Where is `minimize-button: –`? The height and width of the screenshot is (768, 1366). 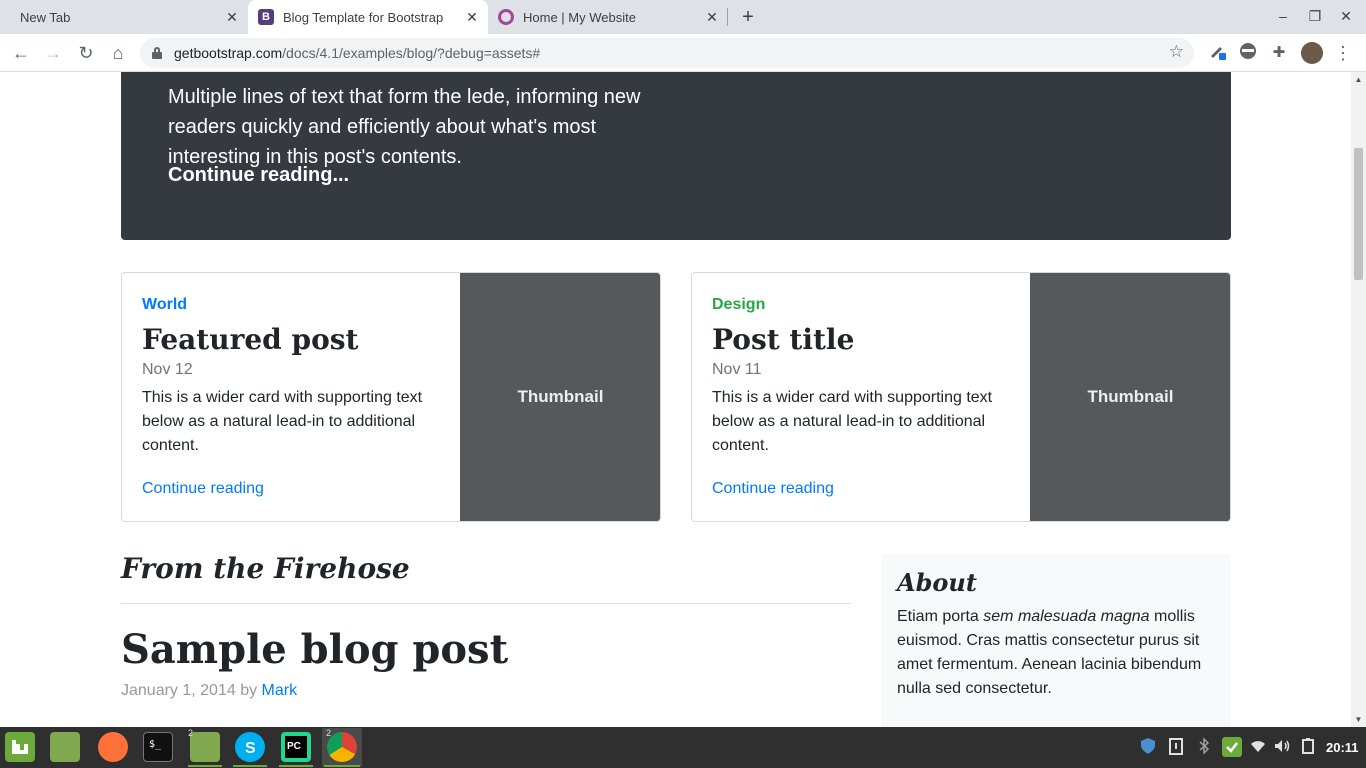
minimize-button: – is located at coordinates (1283, 16).